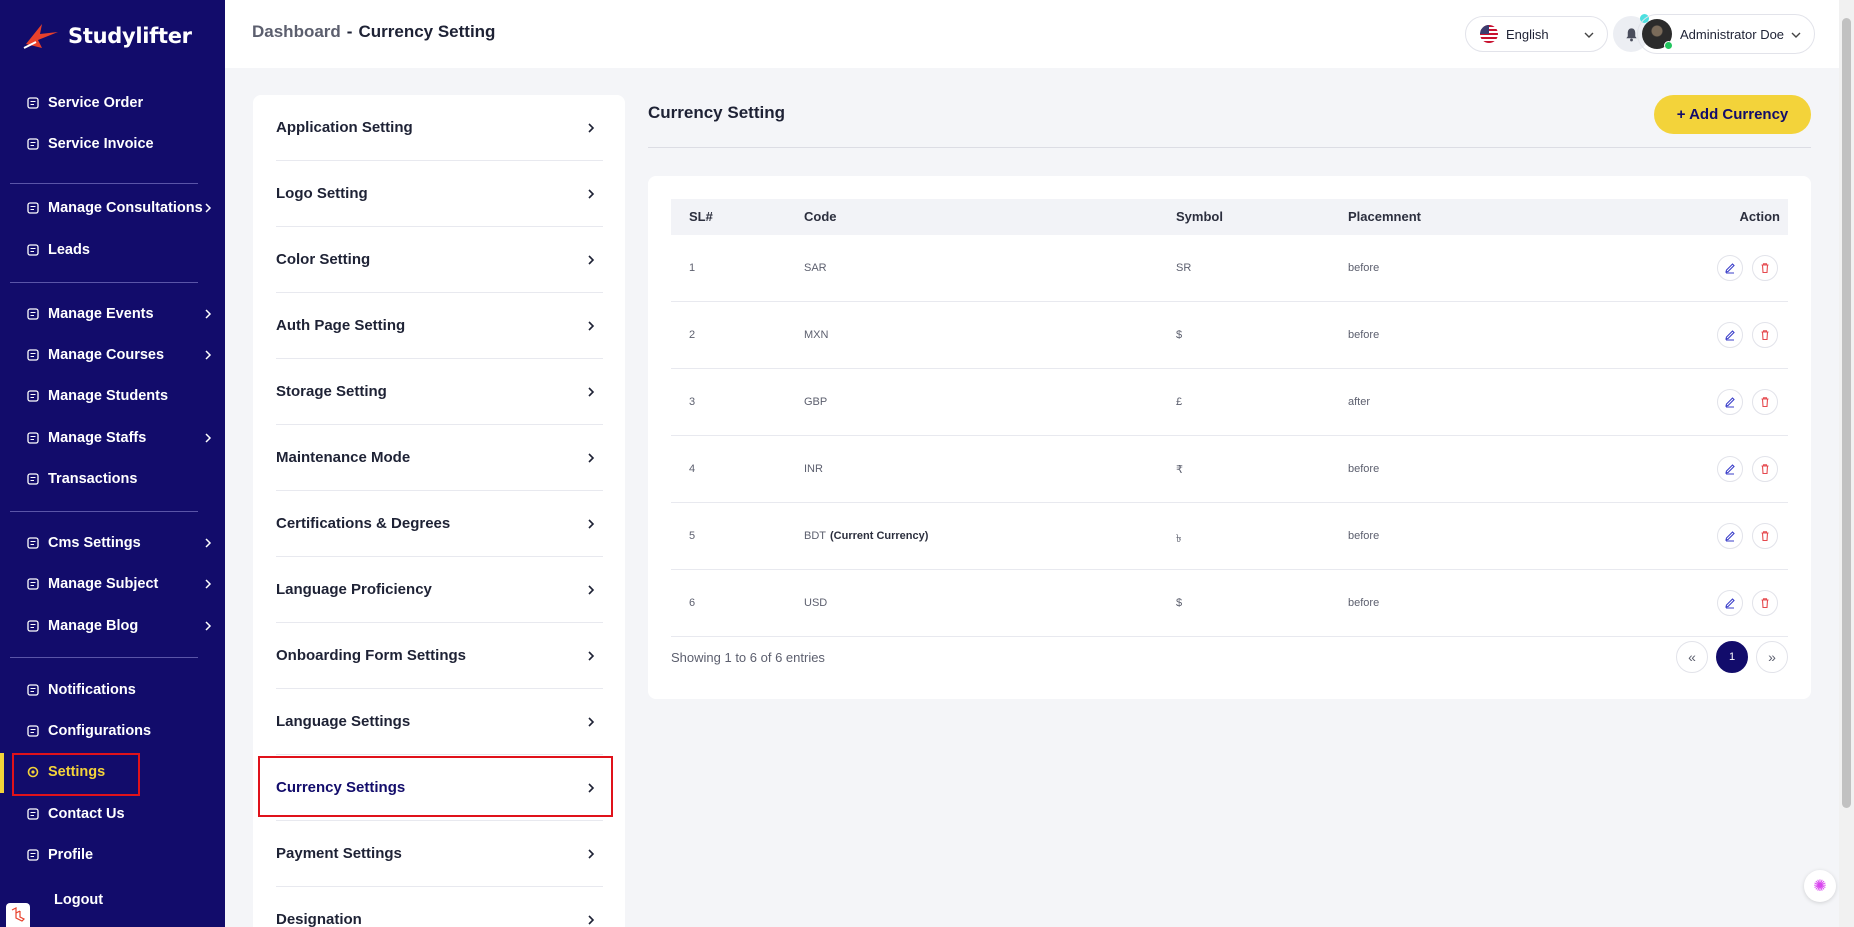  Describe the element at coordinates (18, 915) in the screenshot. I see `laravel-icon` at that location.